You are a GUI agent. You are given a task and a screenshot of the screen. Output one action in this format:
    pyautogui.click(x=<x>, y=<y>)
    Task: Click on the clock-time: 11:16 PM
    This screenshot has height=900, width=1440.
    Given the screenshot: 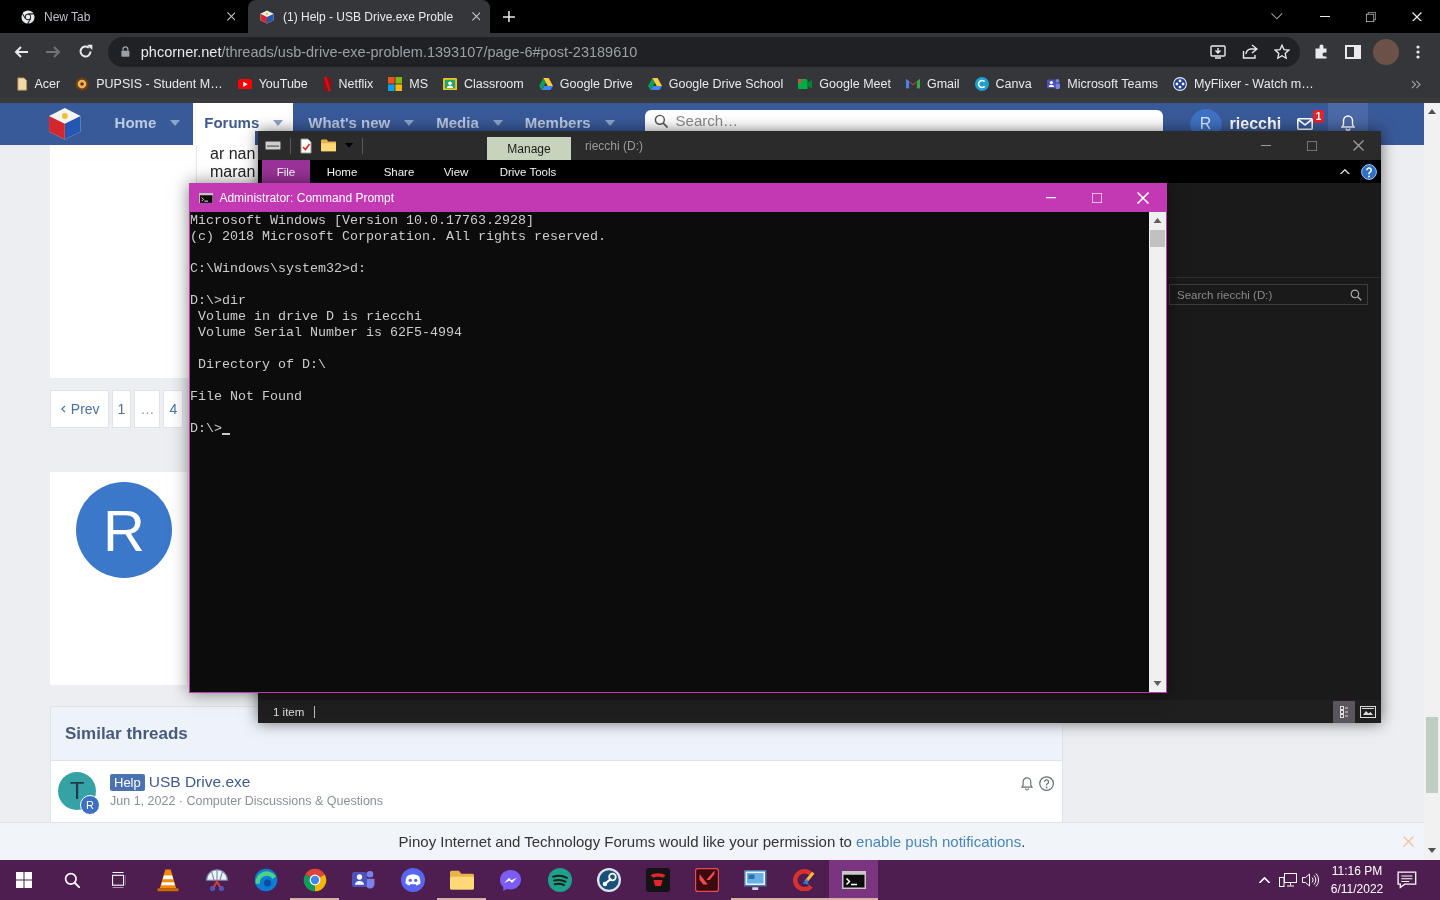 What is the action you would take?
    pyautogui.click(x=1357, y=871)
    